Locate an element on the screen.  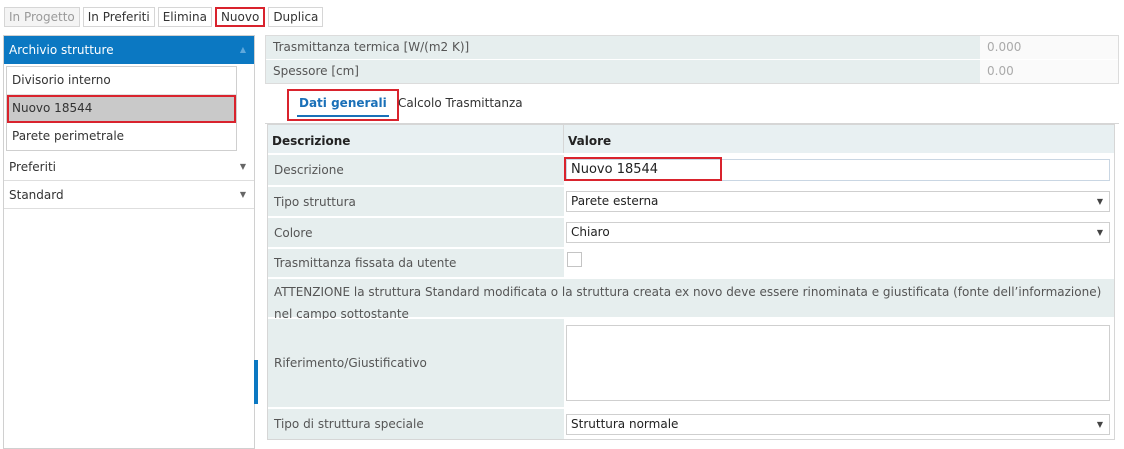
accordion-standard: Standard ▼ is located at coordinates (129, 195).